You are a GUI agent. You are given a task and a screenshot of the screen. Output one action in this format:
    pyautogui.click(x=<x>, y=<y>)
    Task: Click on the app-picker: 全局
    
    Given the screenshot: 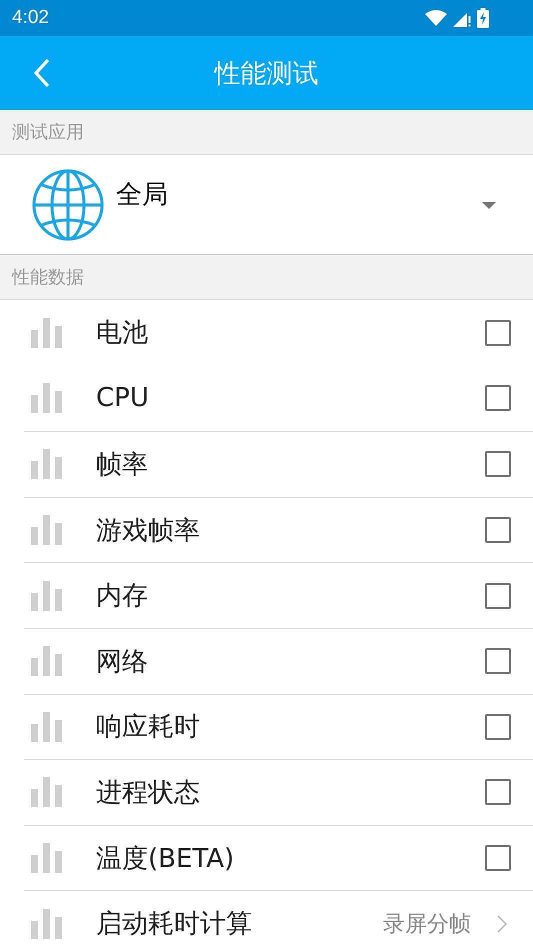 What is the action you would take?
    pyautogui.click(x=266, y=205)
    